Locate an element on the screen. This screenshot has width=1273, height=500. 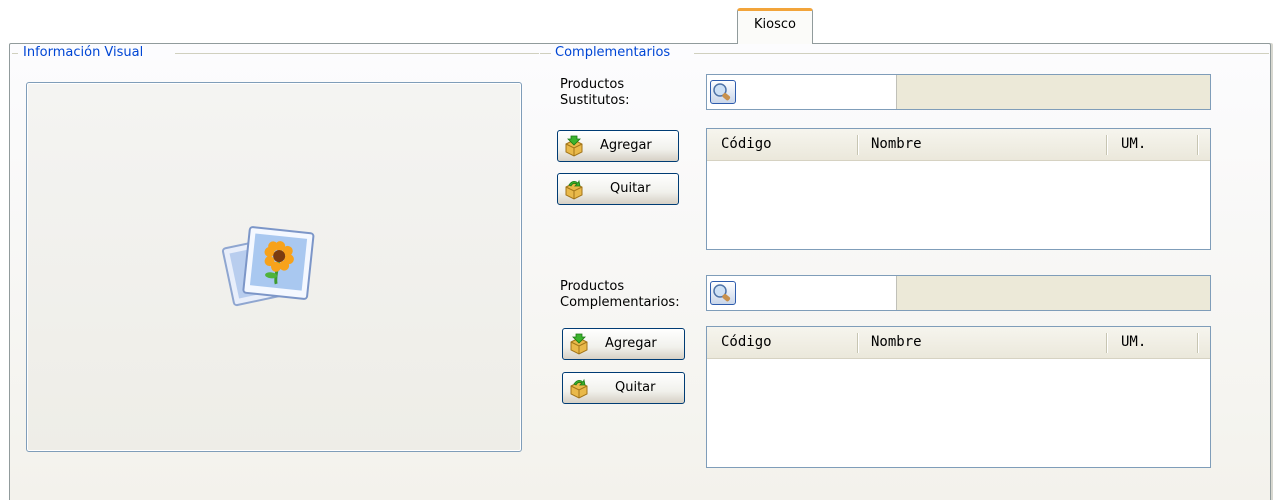
complementarios-grid-header: Código Nombre UM. is located at coordinates (958, 343).